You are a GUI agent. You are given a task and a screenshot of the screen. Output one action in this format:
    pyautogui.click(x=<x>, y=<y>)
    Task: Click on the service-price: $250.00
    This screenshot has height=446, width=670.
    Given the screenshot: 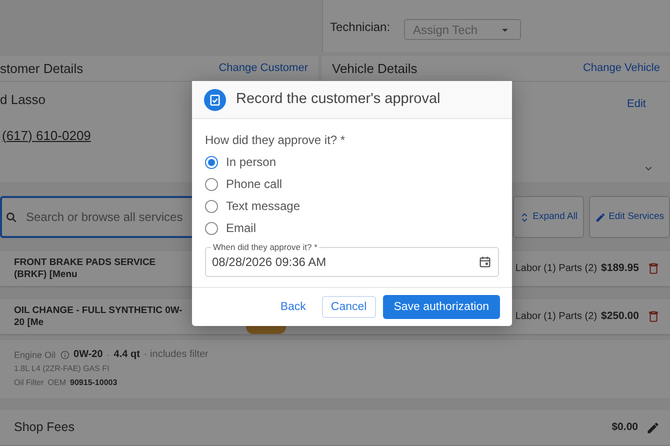 What is the action you would take?
    pyautogui.click(x=620, y=316)
    